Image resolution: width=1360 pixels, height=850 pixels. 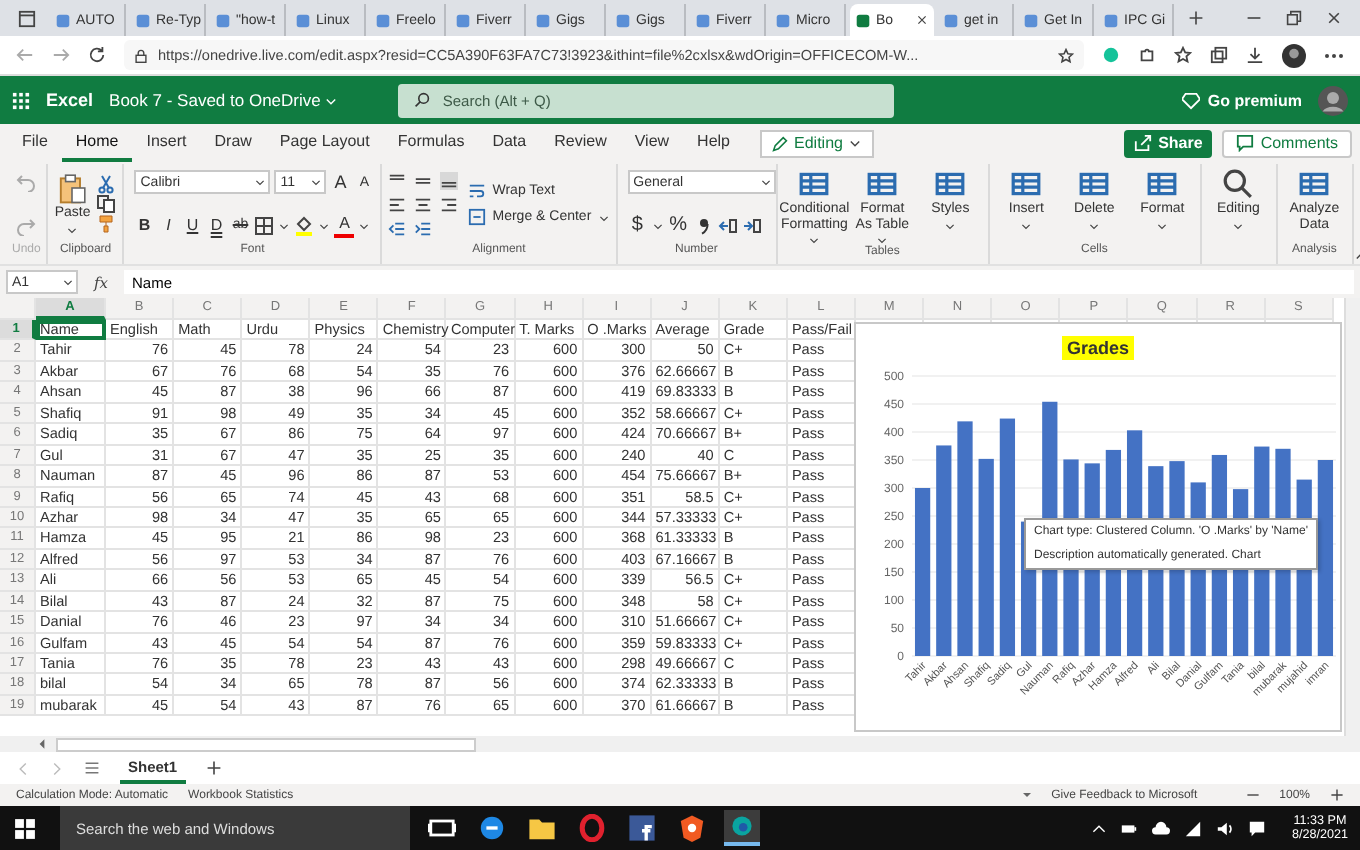 I want to click on borders-icon, so click(x=264, y=225).